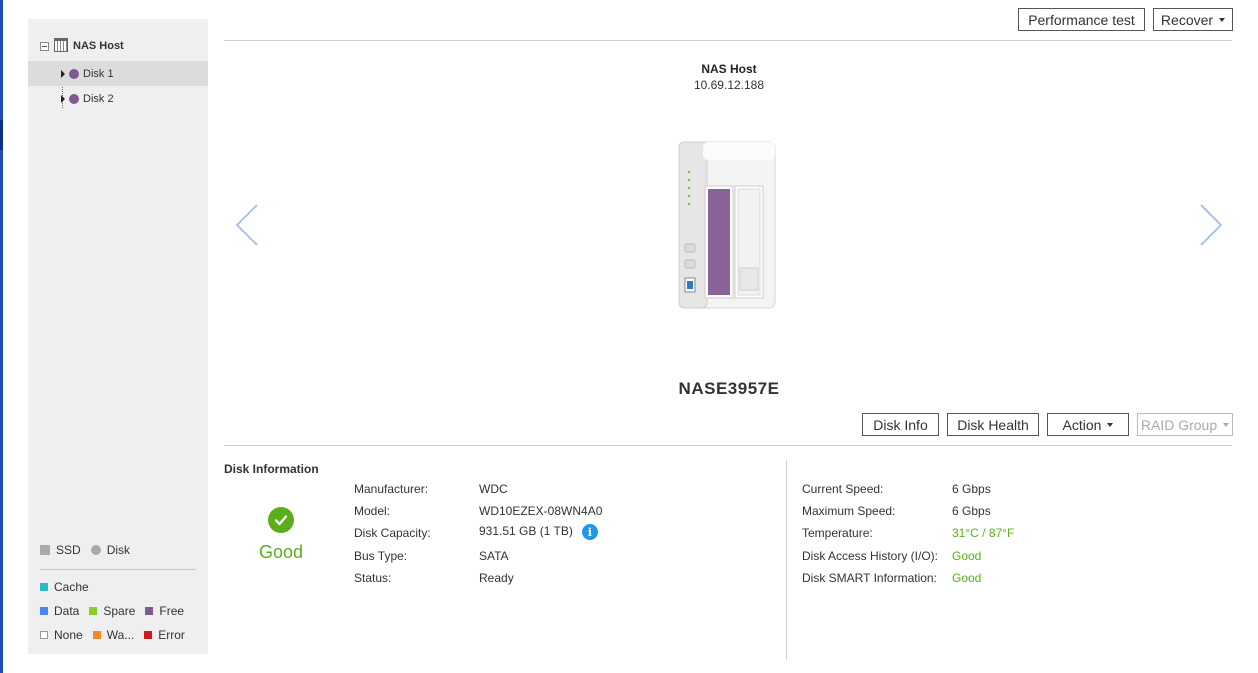 Image resolution: width=1258 pixels, height=673 pixels. I want to click on legend-disk-label: Disk, so click(118, 550).